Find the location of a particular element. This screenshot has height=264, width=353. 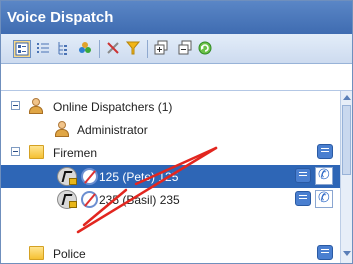

title-bar: Voice Dispatch is located at coordinates (176, 17).